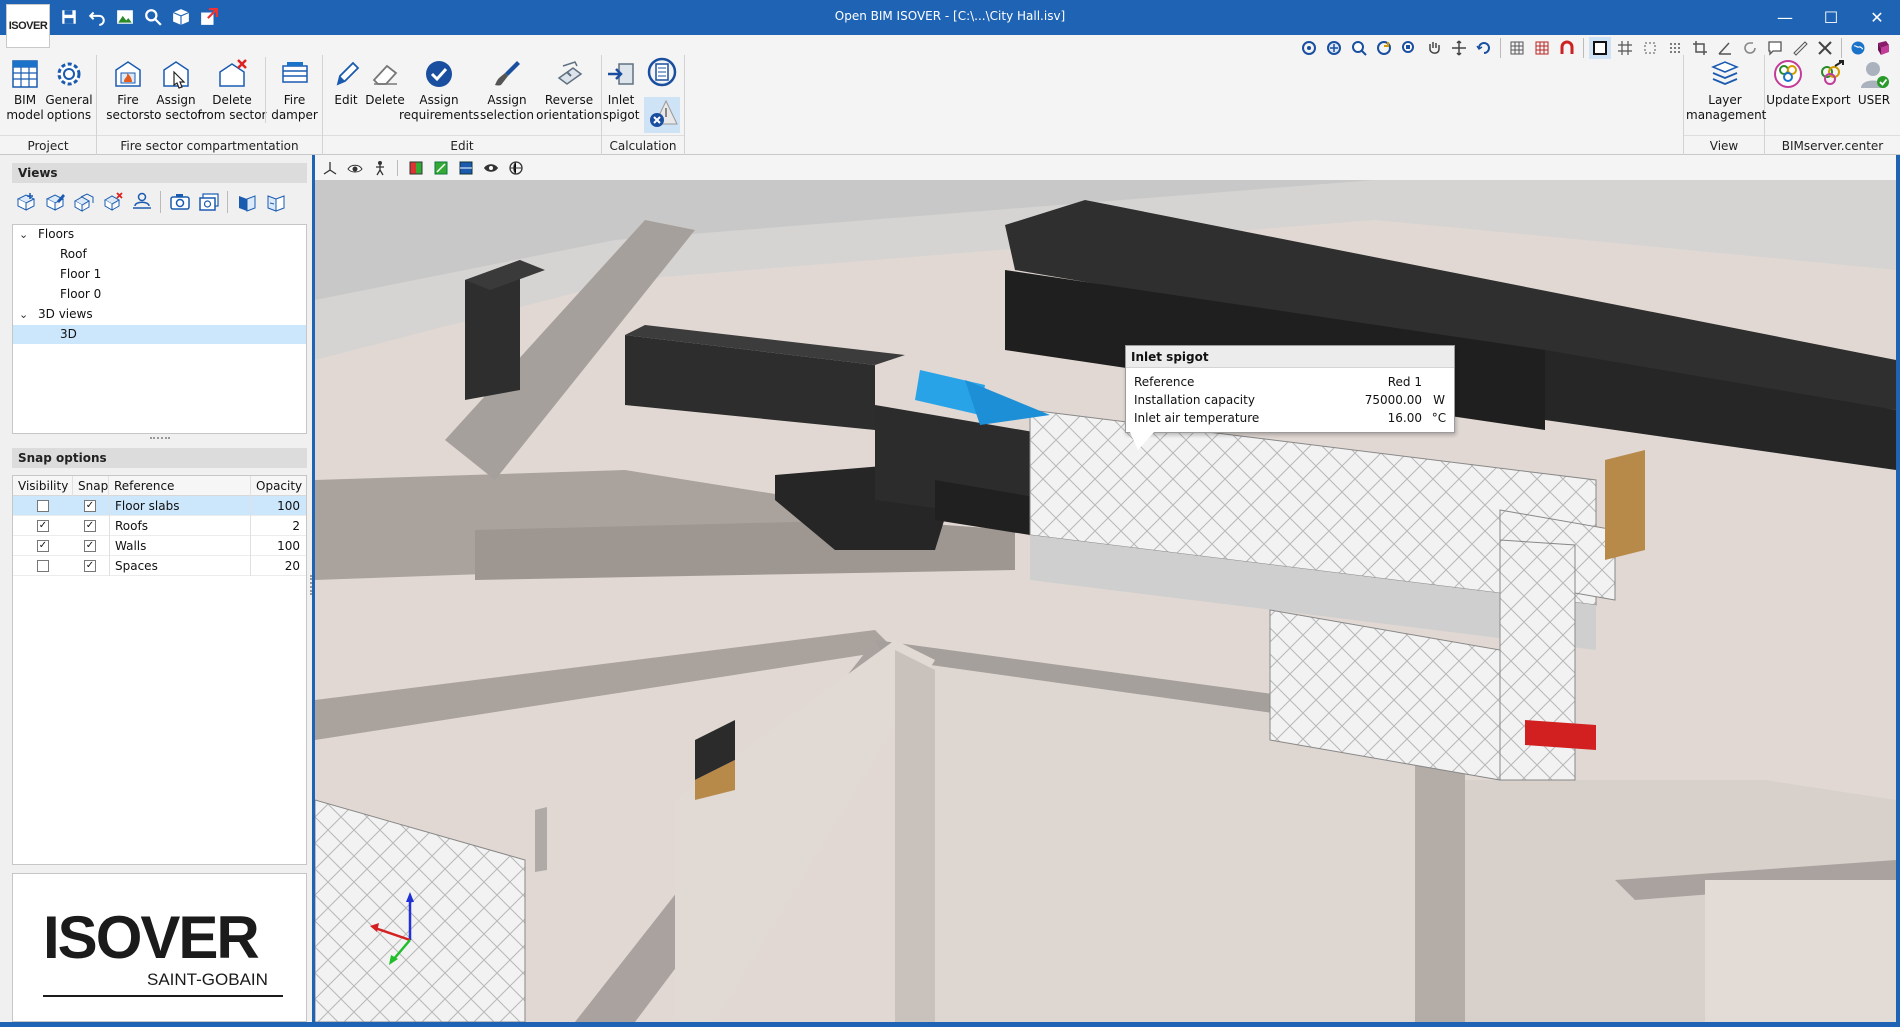  Describe the element at coordinates (91, 486) in the screenshot. I see `column-header-snap: Snap` at that location.